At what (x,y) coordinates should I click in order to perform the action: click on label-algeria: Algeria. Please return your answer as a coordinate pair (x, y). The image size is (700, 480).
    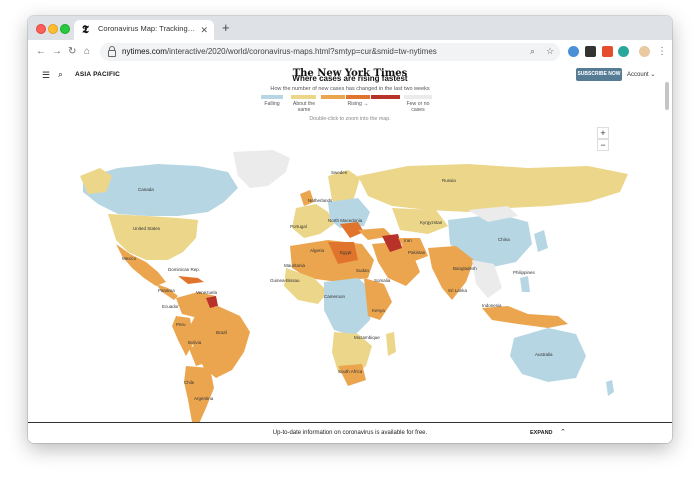
    Looking at the image, I should click on (317, 250).